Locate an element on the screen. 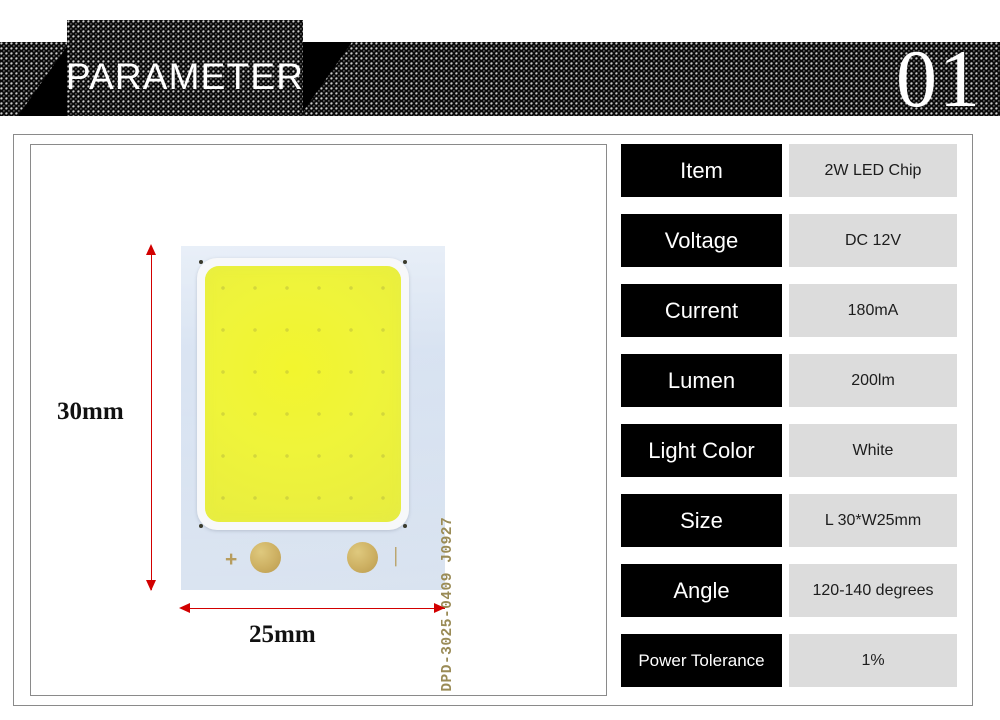 Image resolution: width=1000 pixels, height=720 pixels. table-row: Current 180mA is located at coordinates (789, 310).